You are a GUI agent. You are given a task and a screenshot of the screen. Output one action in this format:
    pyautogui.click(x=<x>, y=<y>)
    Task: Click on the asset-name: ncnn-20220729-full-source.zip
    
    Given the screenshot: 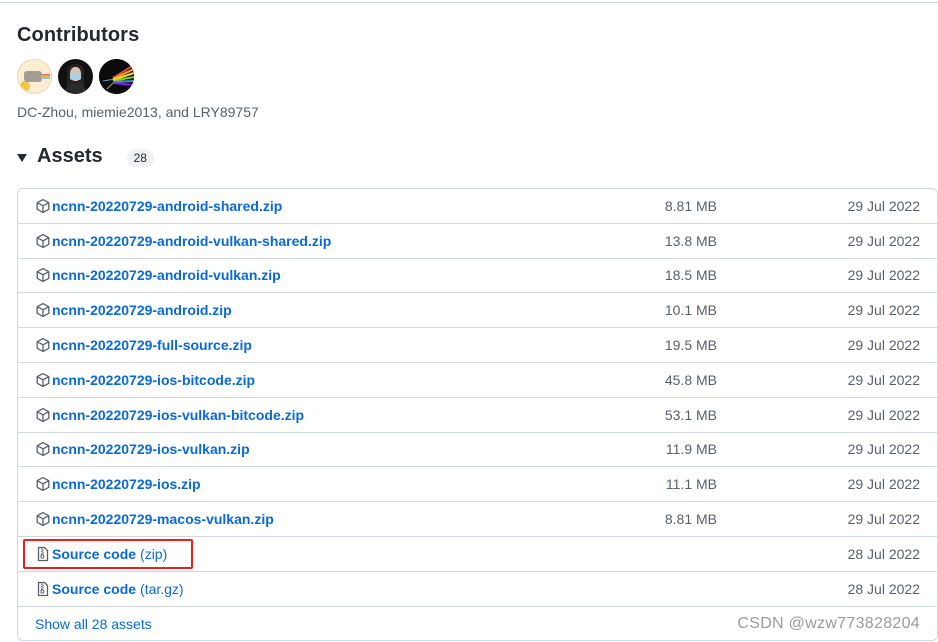 What is the action you would take?
    pyautogui.click(x=152, y=345)
    